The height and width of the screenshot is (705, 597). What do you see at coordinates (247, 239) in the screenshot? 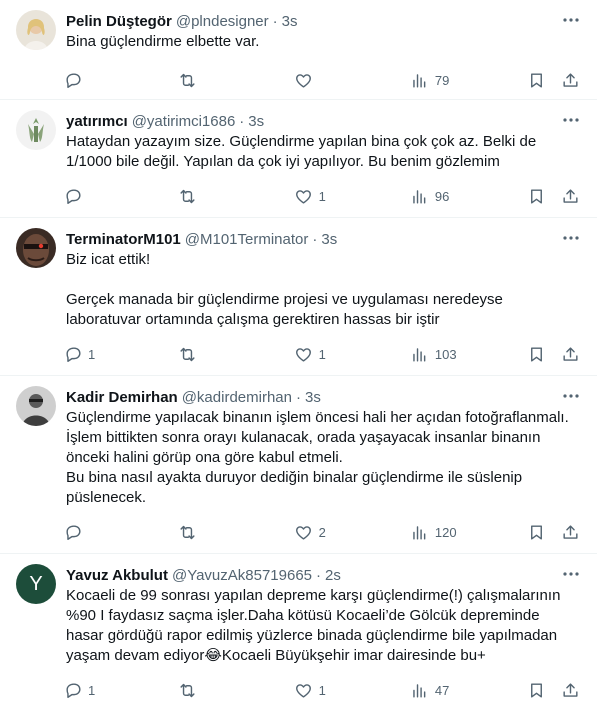
I see `author-handle: @M101Terminator` at bounding box center [247, 239].